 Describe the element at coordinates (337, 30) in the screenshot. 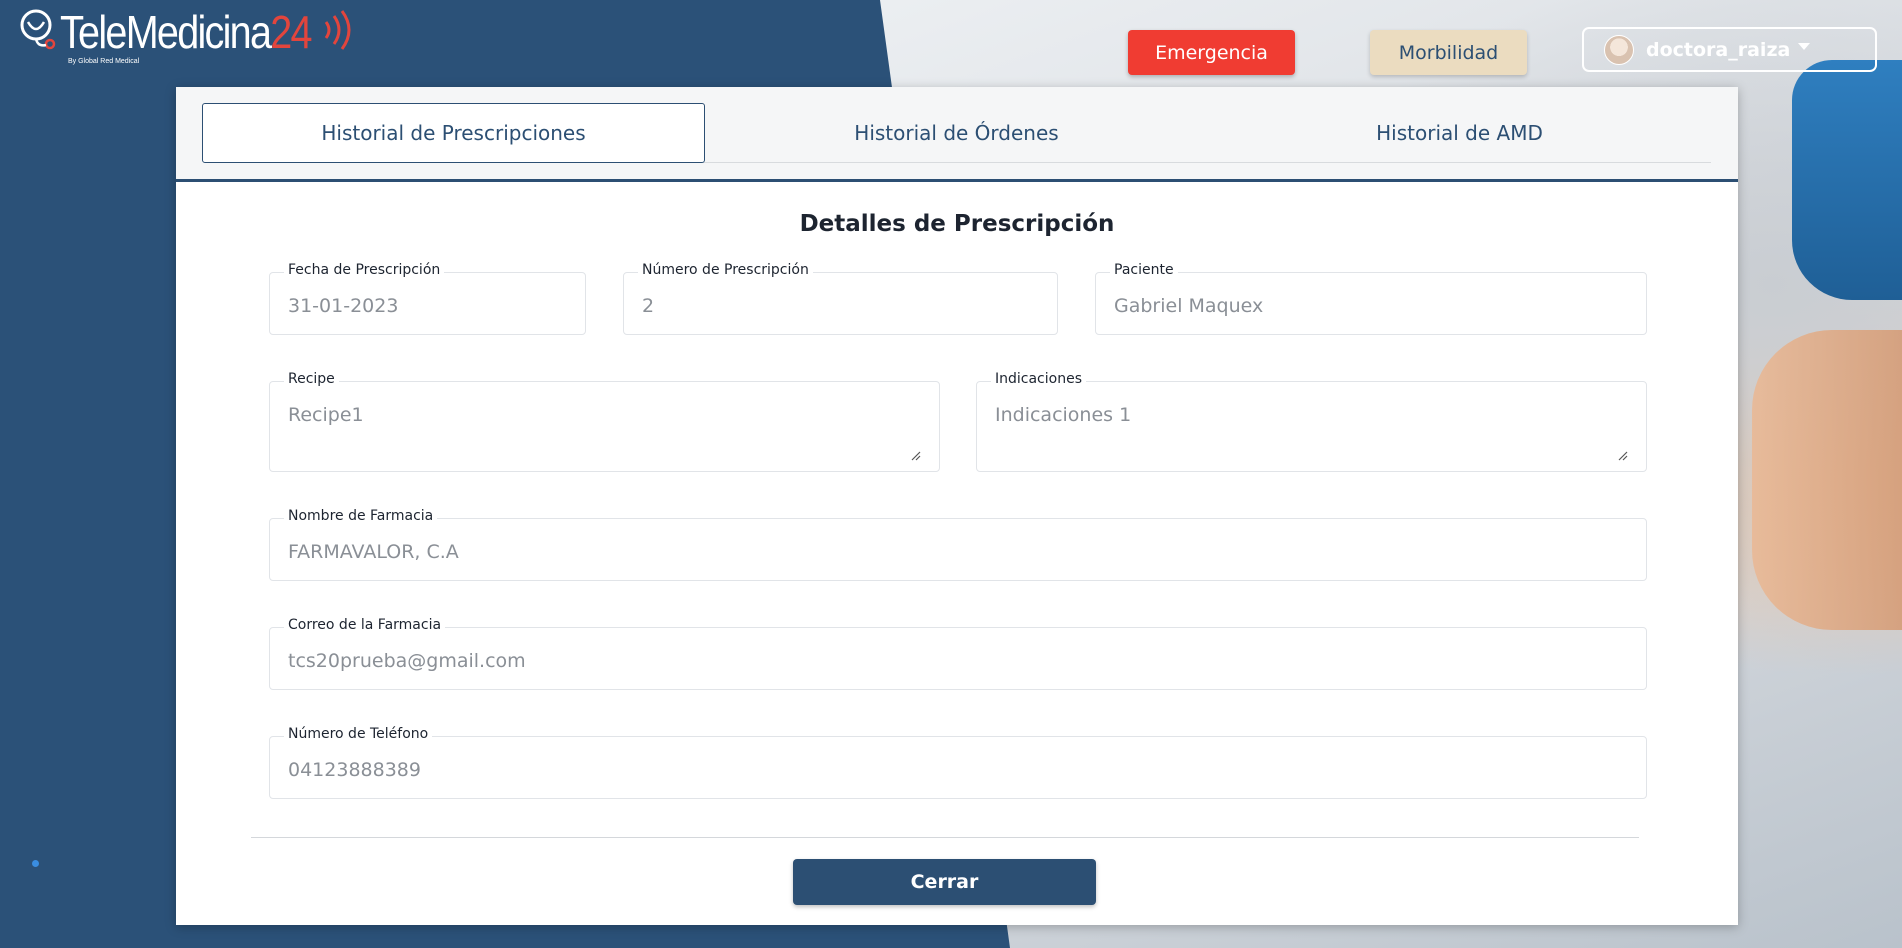

I see `signal-waves-icon` at that location.